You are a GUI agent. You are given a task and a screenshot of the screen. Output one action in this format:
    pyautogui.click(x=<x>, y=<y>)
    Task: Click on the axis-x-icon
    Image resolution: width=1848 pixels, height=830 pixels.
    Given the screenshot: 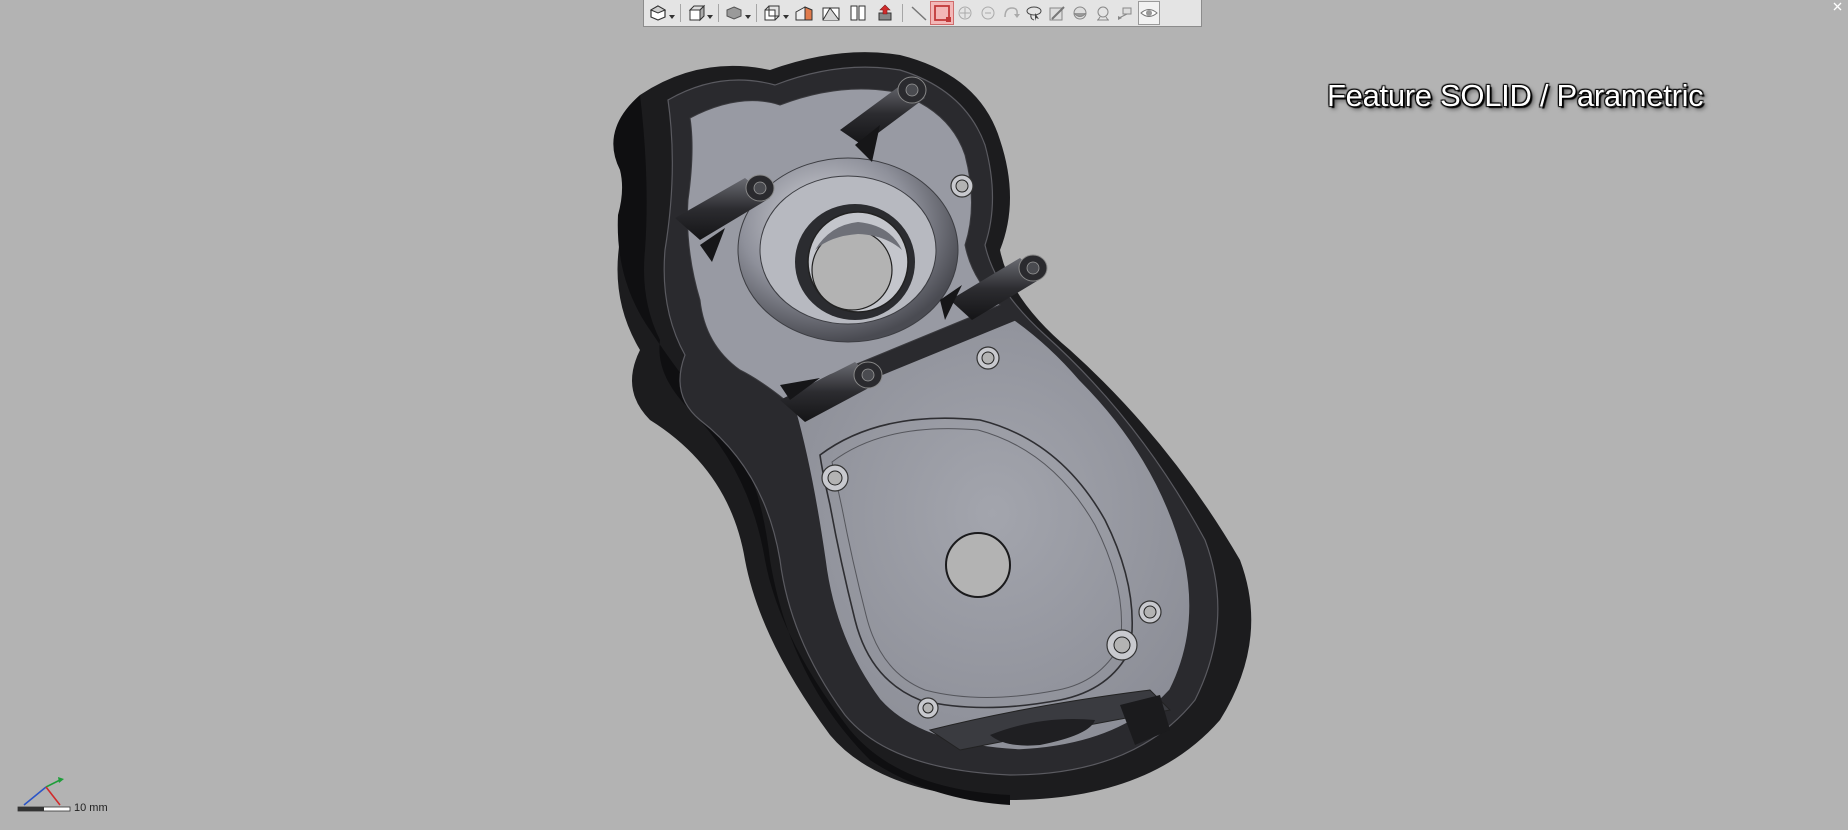 What is the action you would take?
    pyautogui.click(x=53, y=796)
    